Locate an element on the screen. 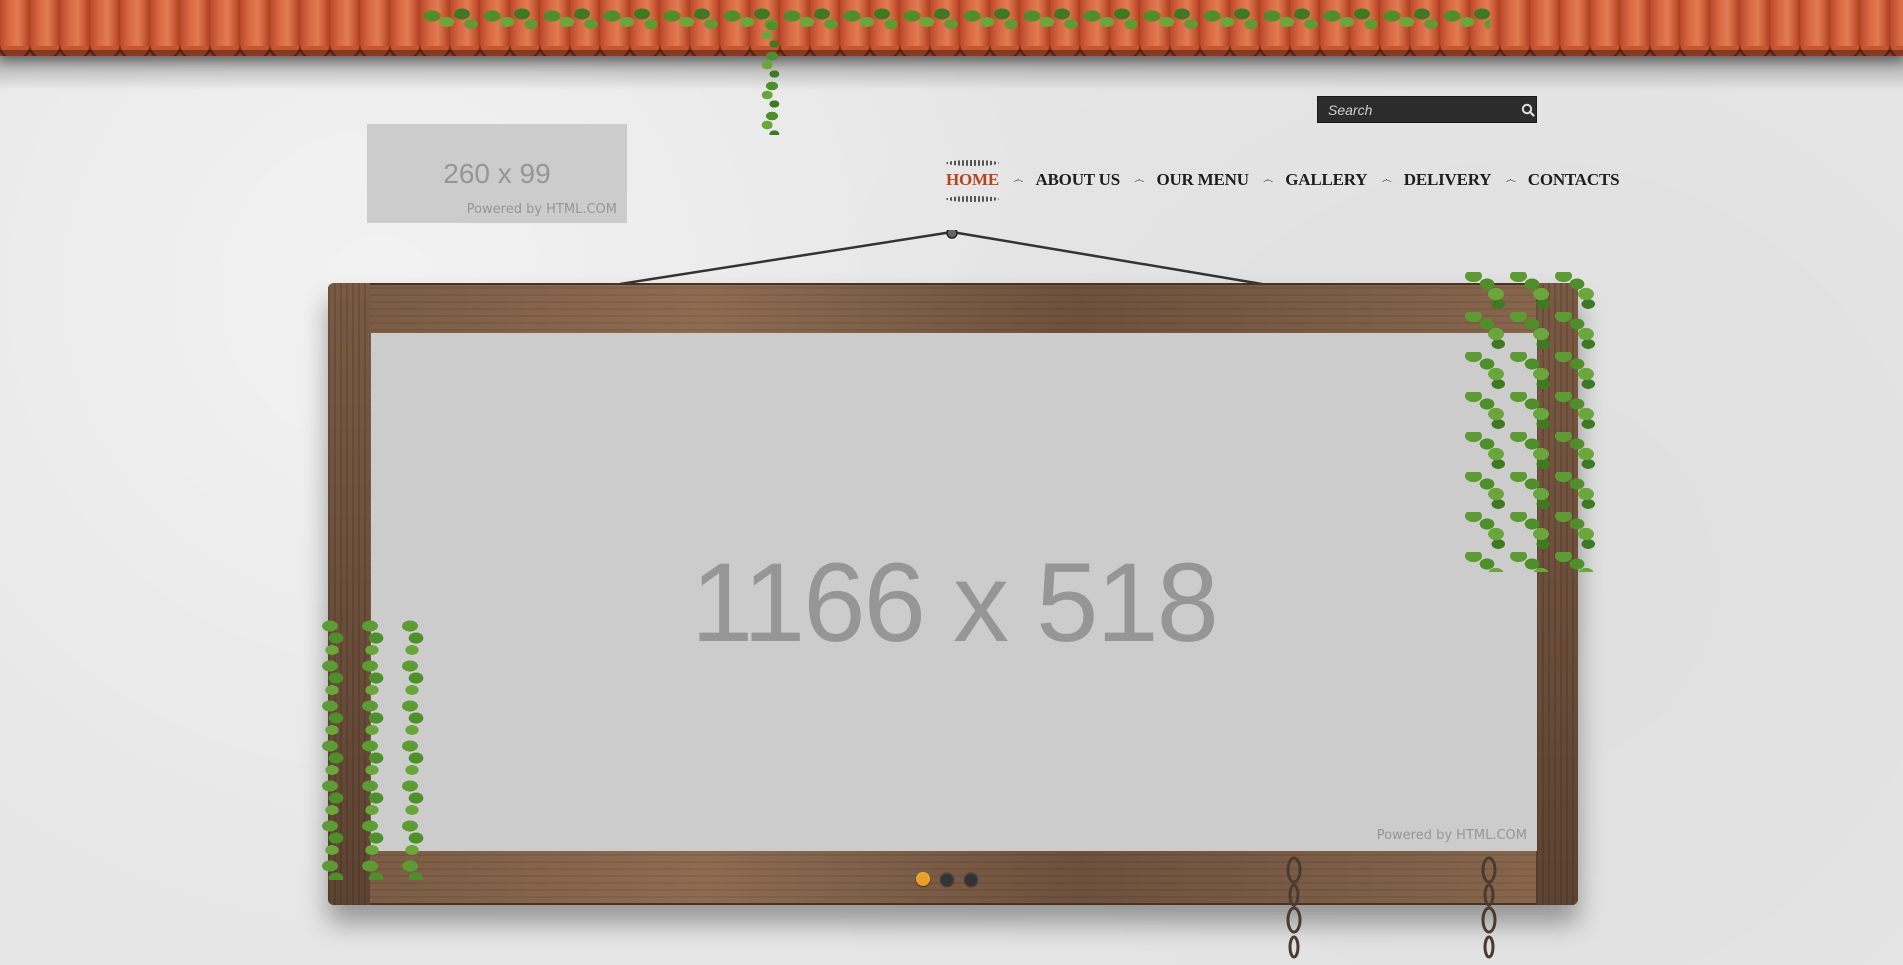  nav-item-our-menu: OUR MENU is located at coordinates (1202, 180).